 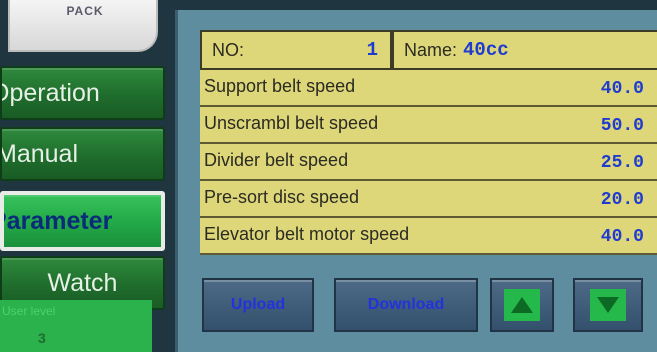 I want to click on nav-operation-button: Operation, so click(x=82, y=93).